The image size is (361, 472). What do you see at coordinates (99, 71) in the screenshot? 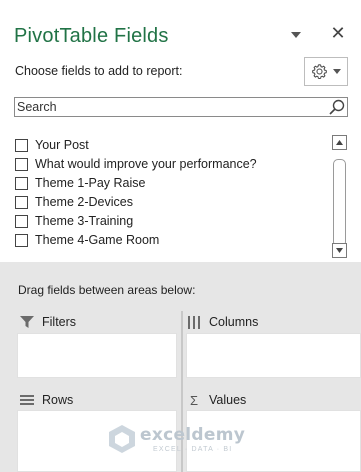
I see `choose-fields-label: Choose fields to add to report:` at bounding box center [99, 71].